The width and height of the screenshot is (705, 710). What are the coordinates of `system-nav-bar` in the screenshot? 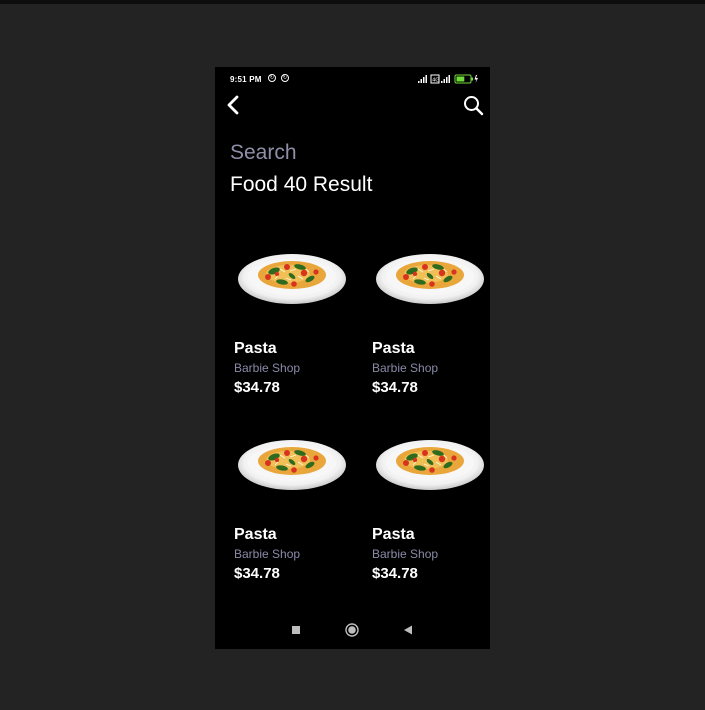 It's located at (352, 630).